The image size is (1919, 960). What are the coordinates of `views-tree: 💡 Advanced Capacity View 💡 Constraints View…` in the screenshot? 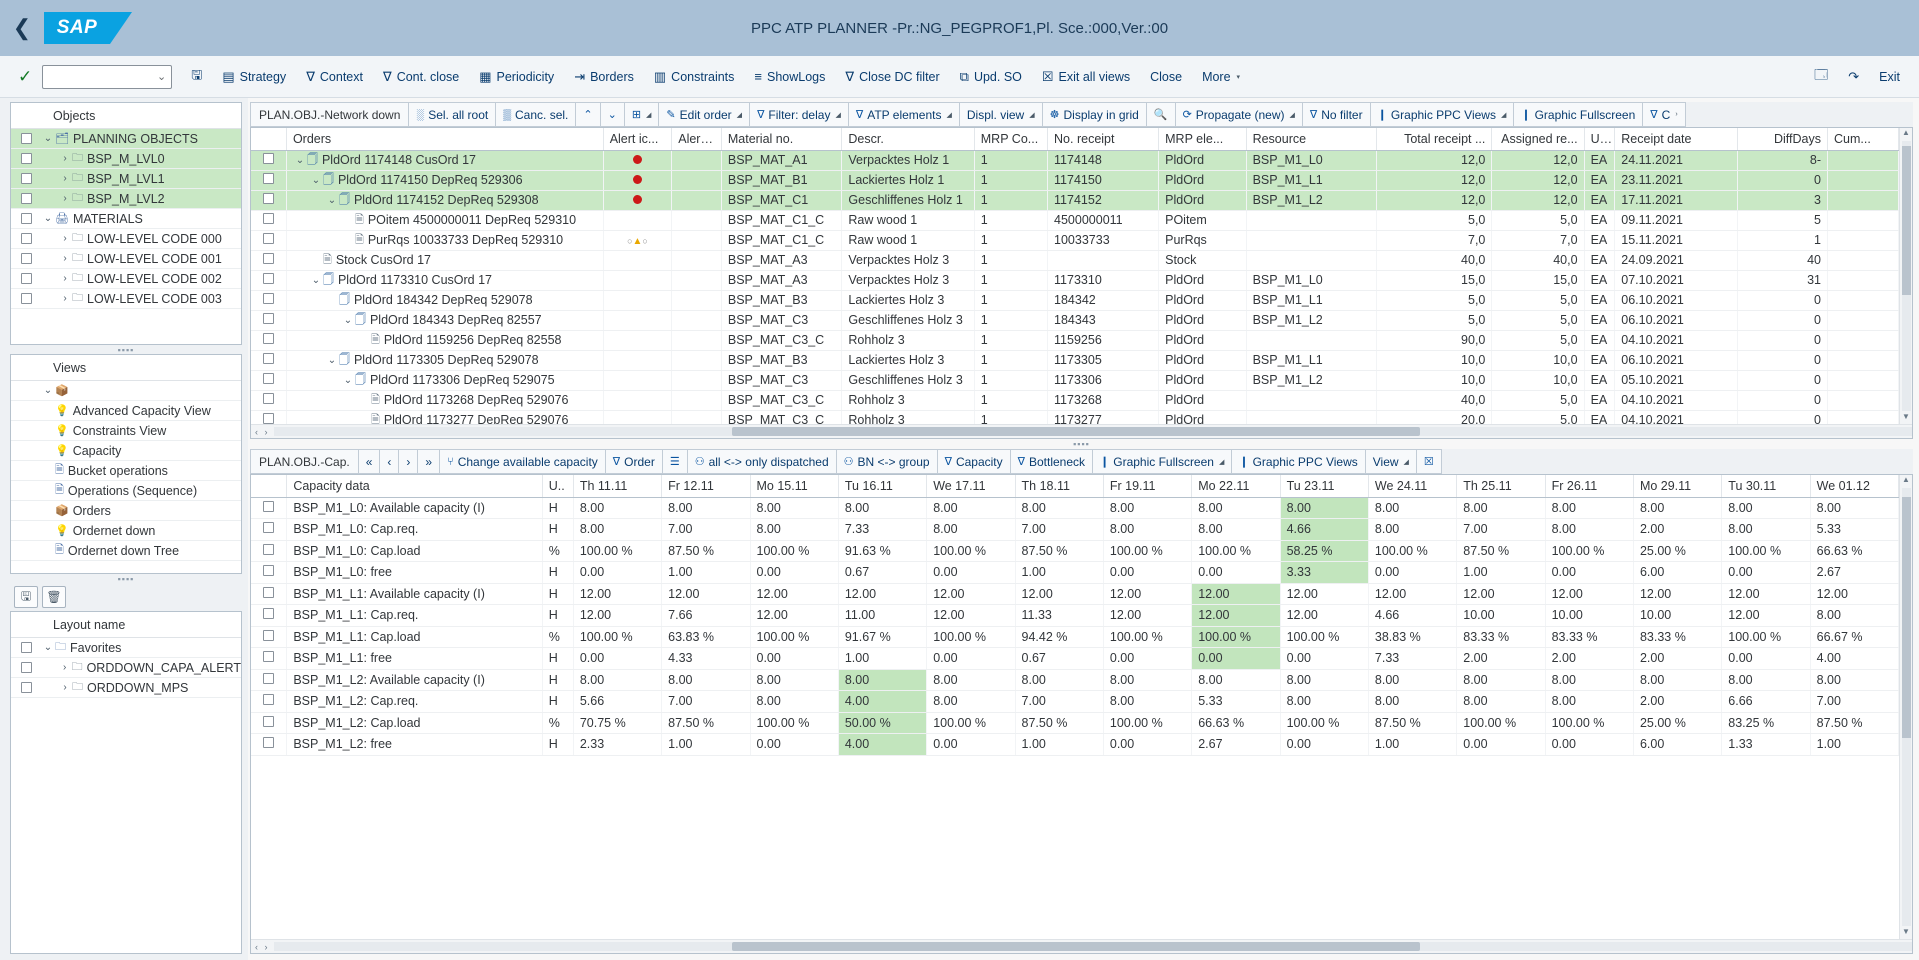 It's located at (126, 487).